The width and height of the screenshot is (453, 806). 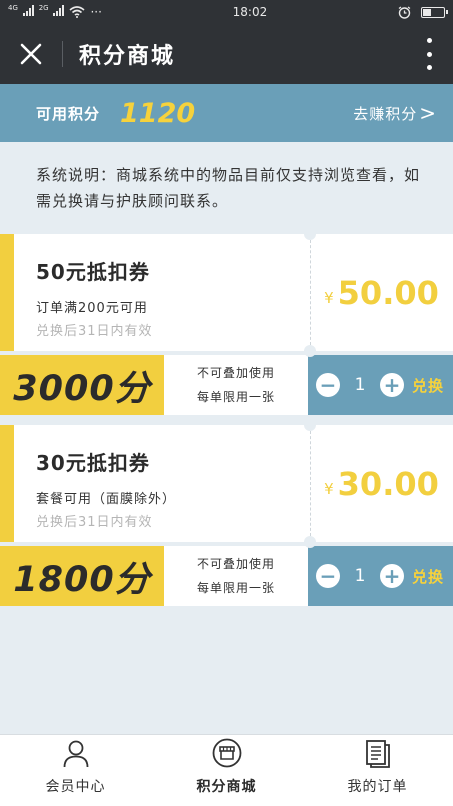 I want to click on coupon-info: 50元抵扣券 订单满200元可用 兑换后31日内有效, so click(x=155, y=292).